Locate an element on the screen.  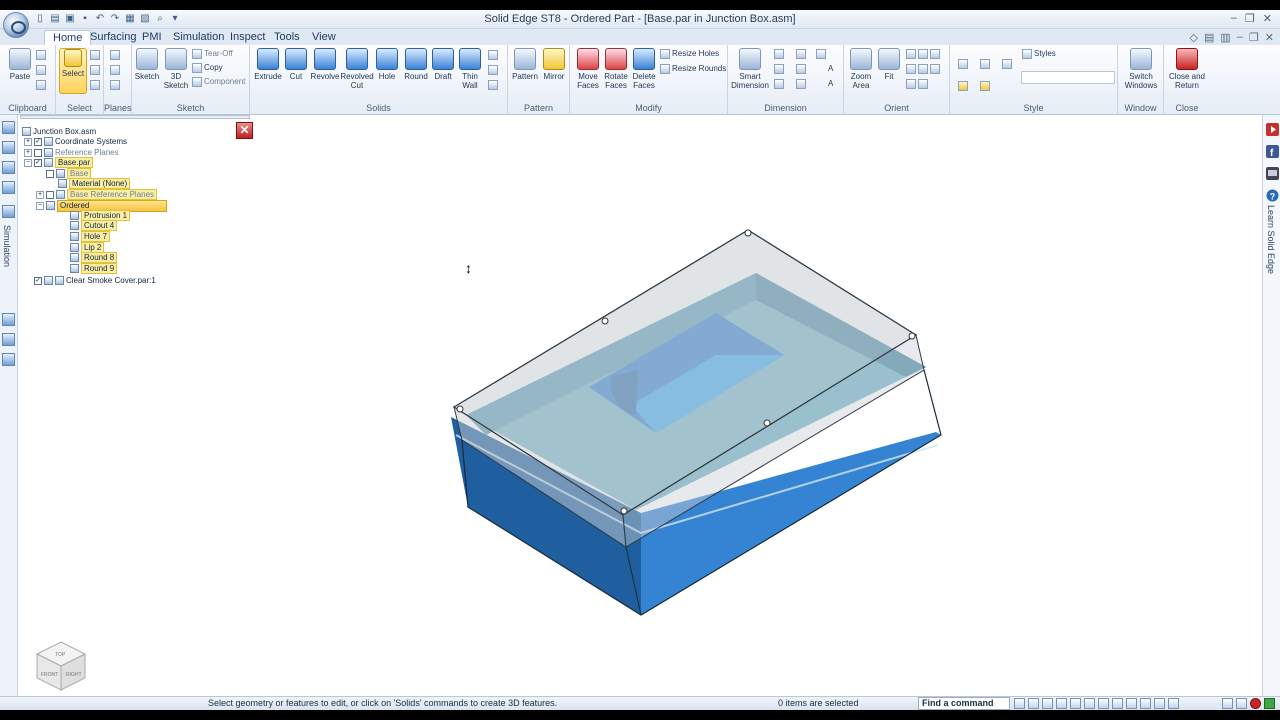
cut-button: Cut is located at coordinates (296, 64).